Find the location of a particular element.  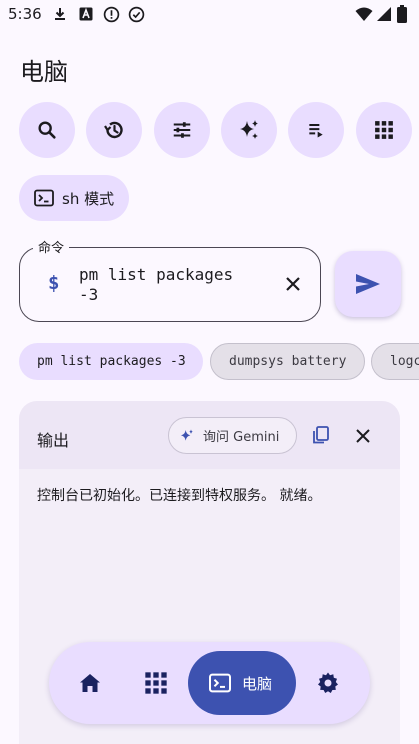

wifi-icon is located at coordinates (364, 14).